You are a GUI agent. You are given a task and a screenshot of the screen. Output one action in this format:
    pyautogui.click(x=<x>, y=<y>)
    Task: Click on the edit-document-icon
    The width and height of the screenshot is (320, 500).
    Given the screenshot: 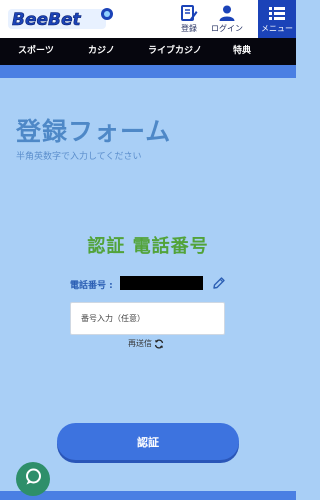 What is the action you would take?
    pyautogui.click(x=189, y=13)
    